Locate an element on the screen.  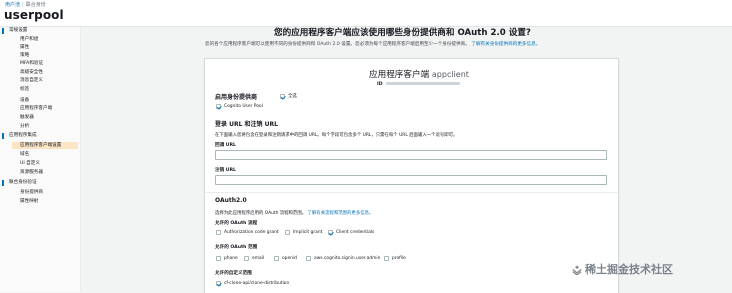
juejin-logo-icon is located at coordinates (577, 270).